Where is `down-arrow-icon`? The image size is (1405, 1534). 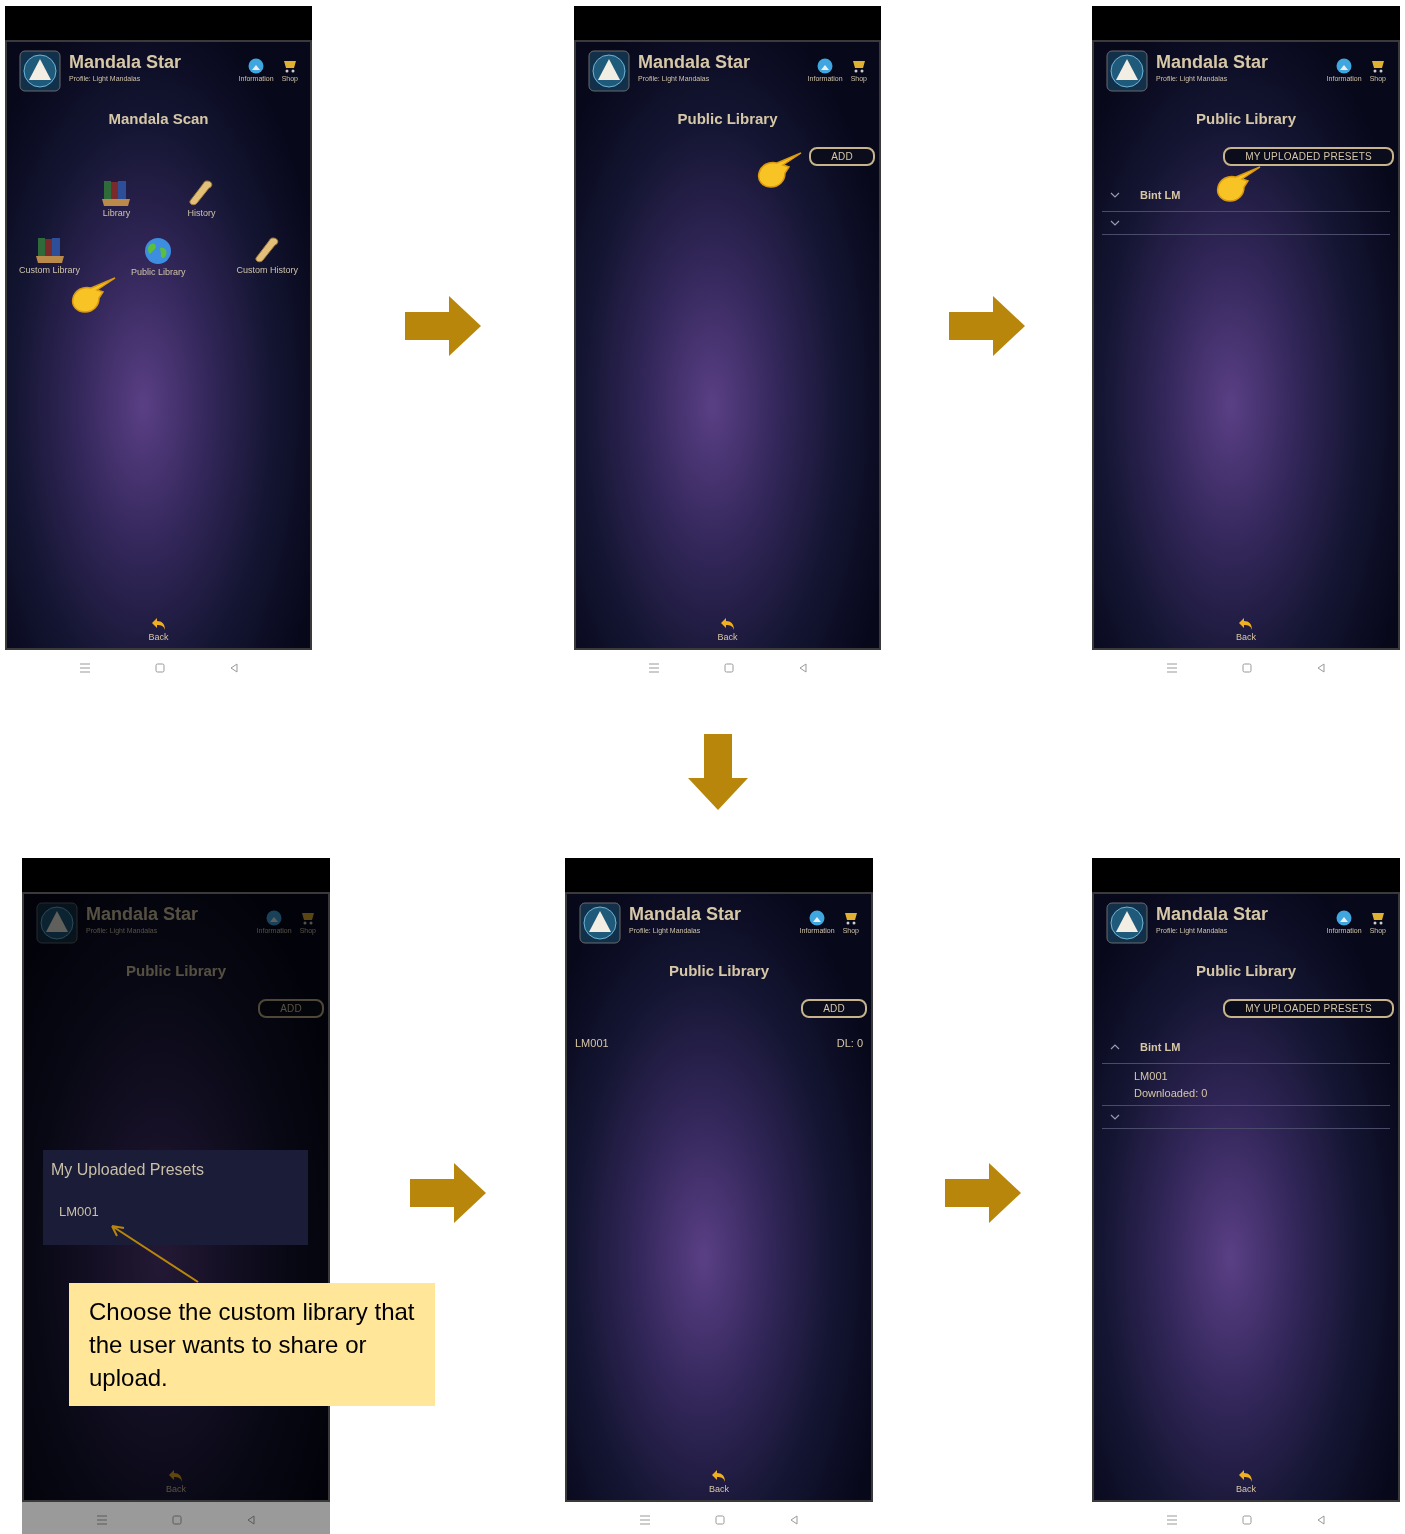 down-arrow-icon is located at coordinates (718, 772).